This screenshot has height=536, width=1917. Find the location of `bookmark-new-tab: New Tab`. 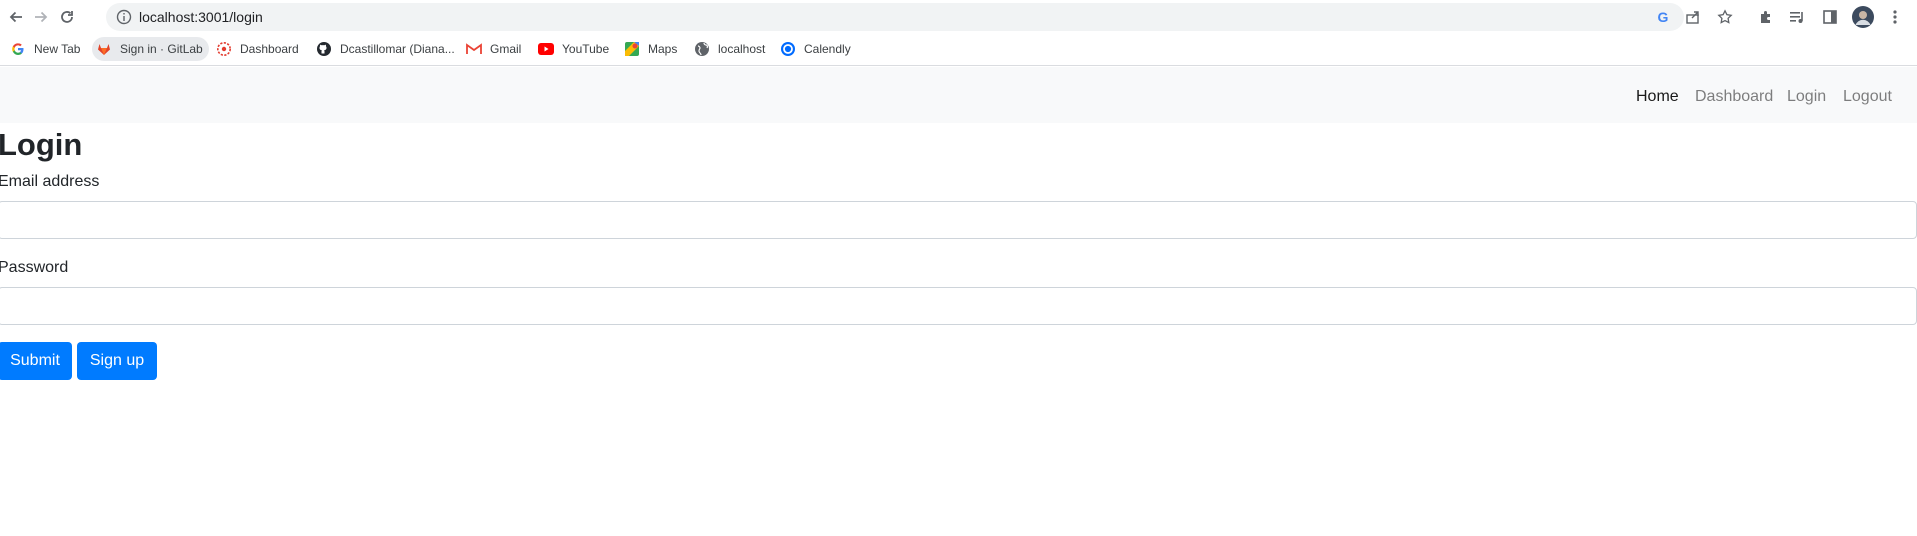

bookmark-new-tab: New Tab is located at coordinates (46, 49).